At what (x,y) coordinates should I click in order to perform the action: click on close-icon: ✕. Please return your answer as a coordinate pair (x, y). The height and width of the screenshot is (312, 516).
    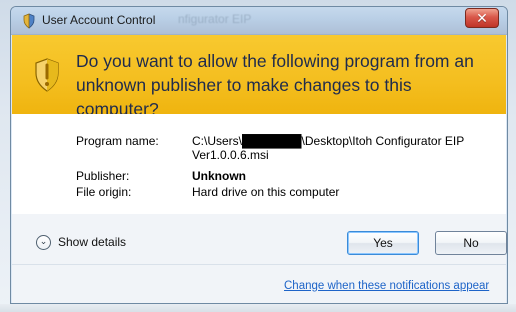
    Looking at the image, I should click on (482, 17).